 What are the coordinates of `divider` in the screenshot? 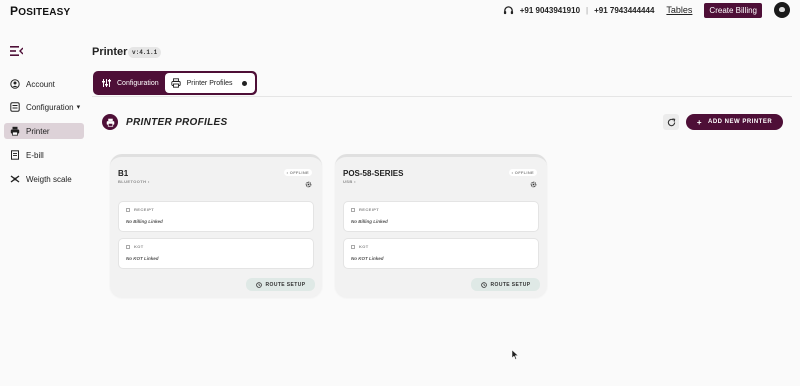 It's located at (442, 96).